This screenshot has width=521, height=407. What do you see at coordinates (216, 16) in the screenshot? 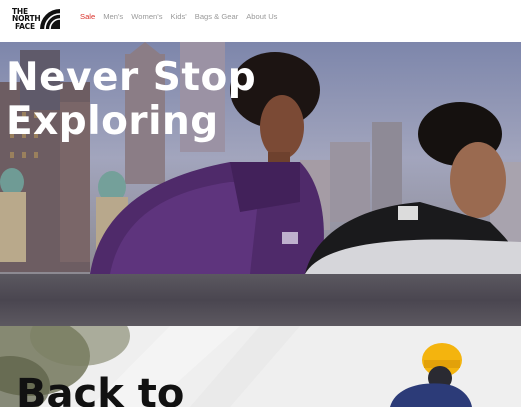
I see `nav-item-bags-gear: Bags & Gear` at bounding box center [216, 16].